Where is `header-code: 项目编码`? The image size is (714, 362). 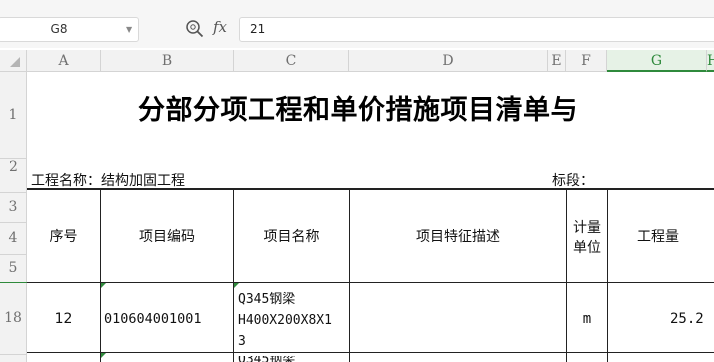 header-code: 项目编码 is located at coordinates (167, 237).